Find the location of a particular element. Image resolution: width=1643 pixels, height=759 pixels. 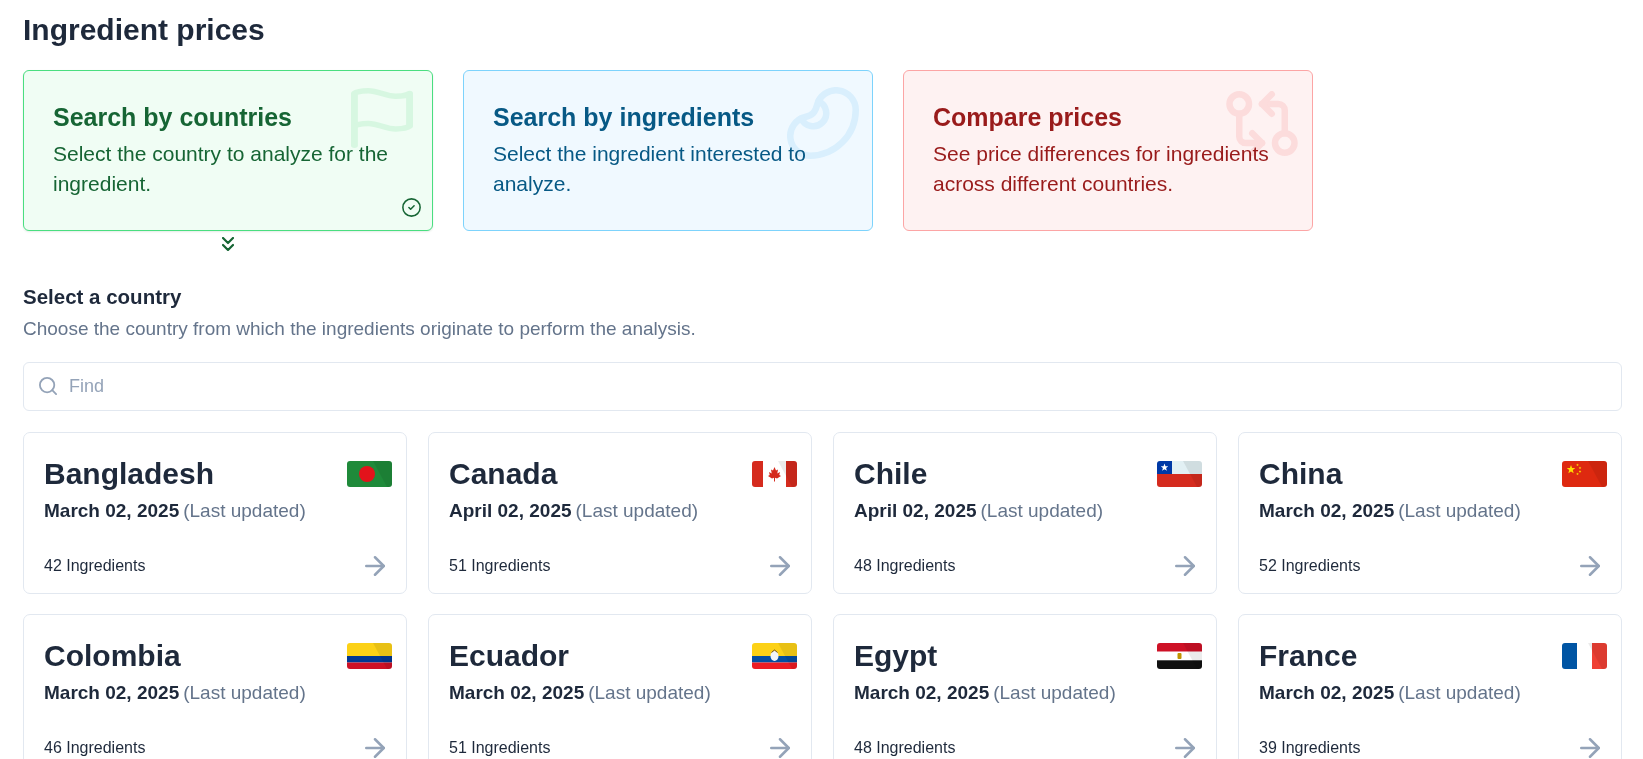

country-card: France March 02, 2025 (Last updated) 39 Ingredients is located at coordinates (1430, 686).